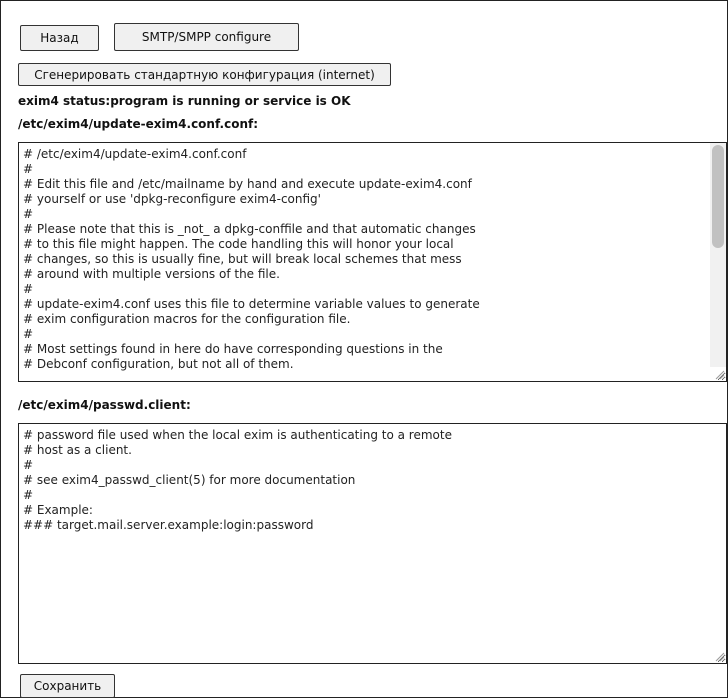  Describe the element at coordinates (67, 686) in the screenshot. I see `save-button: Сохранить` at that location.